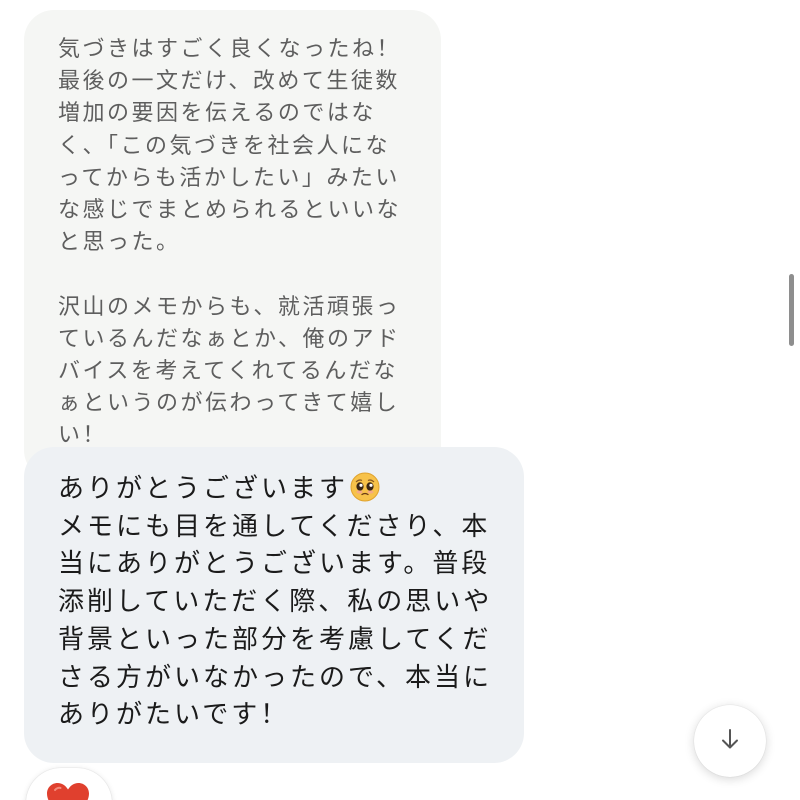 This screenshot has height=800, width=800. I want to click on arrow-down-icon, so click(730, 741).